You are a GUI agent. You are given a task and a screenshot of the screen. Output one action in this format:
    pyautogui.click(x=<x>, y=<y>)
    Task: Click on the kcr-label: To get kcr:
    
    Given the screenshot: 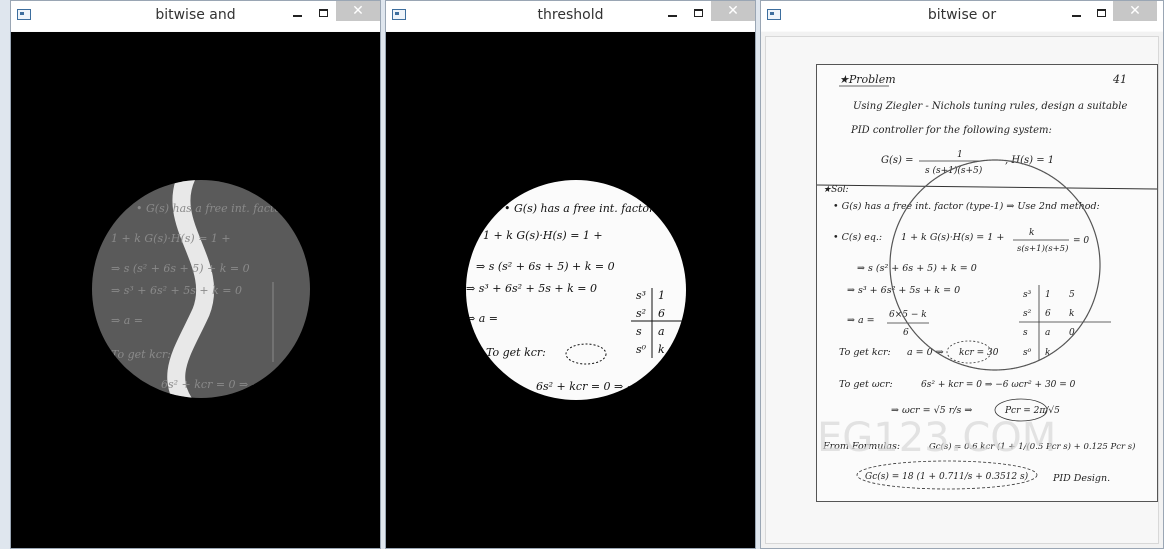 What is the action you would take?
    pyautogui.click(x=865, y=352)
    